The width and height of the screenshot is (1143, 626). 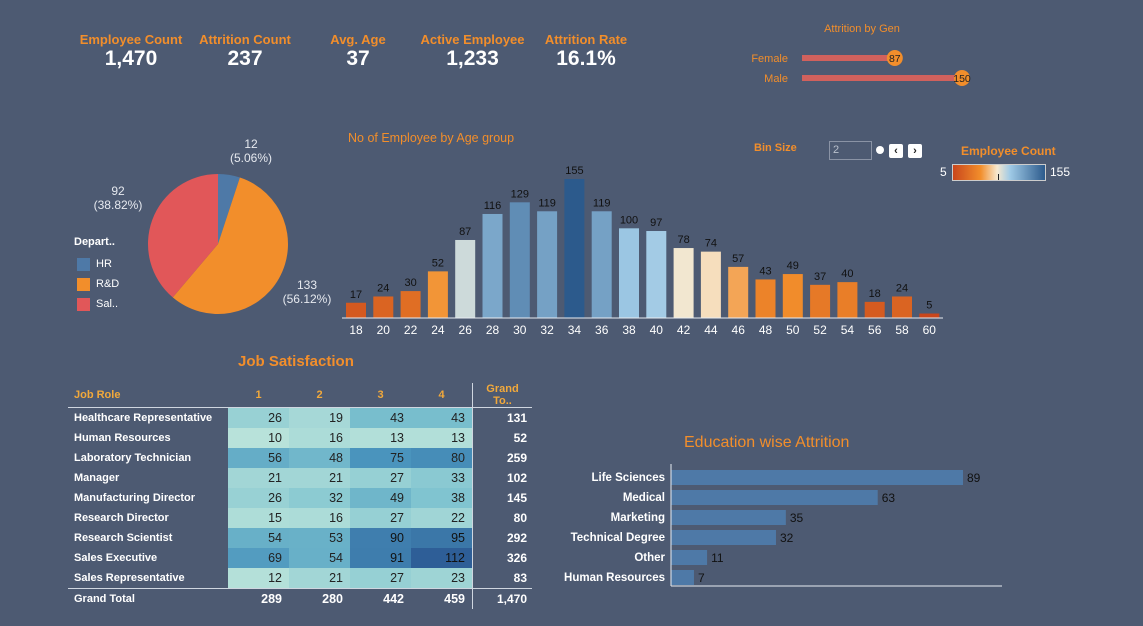 What do you see at coordinates (502, 578) in the screenshot?
I see `row-grand-total: 83` at bounding box center [502, 578].